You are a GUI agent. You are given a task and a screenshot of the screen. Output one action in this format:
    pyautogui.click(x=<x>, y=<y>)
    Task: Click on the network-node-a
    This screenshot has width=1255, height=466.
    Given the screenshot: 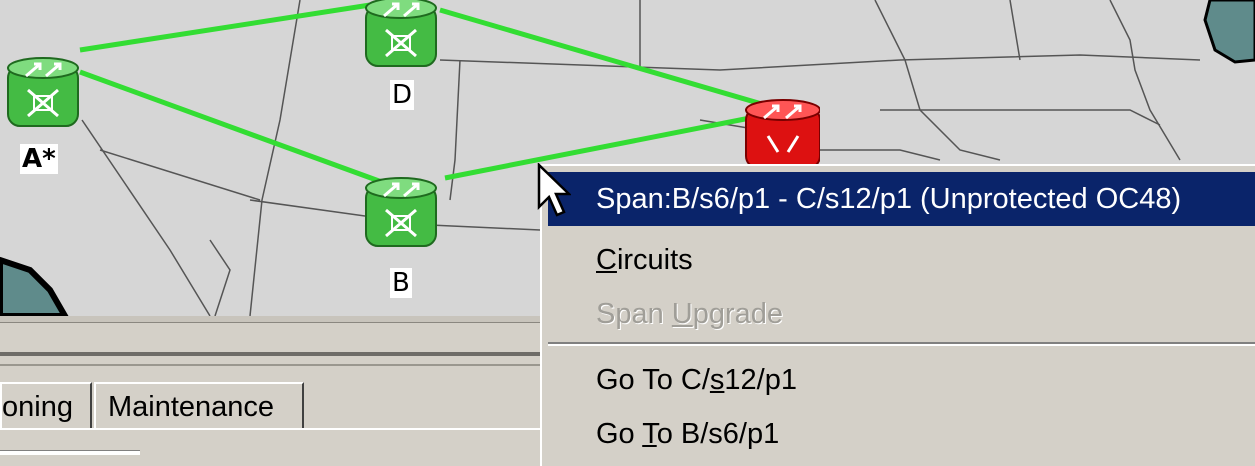 What is the action you would take?
    pyautogui.click(x=43, y=93)
    